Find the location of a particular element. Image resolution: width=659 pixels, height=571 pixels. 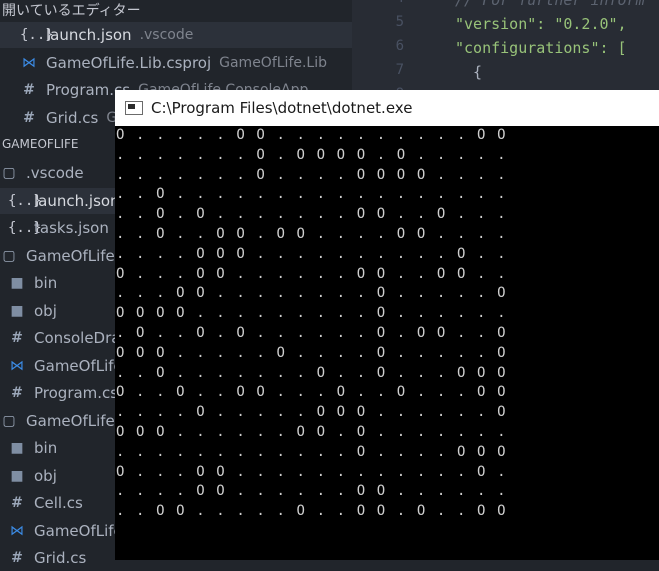

console-grid-row: . . O . O . . . . . . . O O . . O . . . is located at coordinates (312, 214).